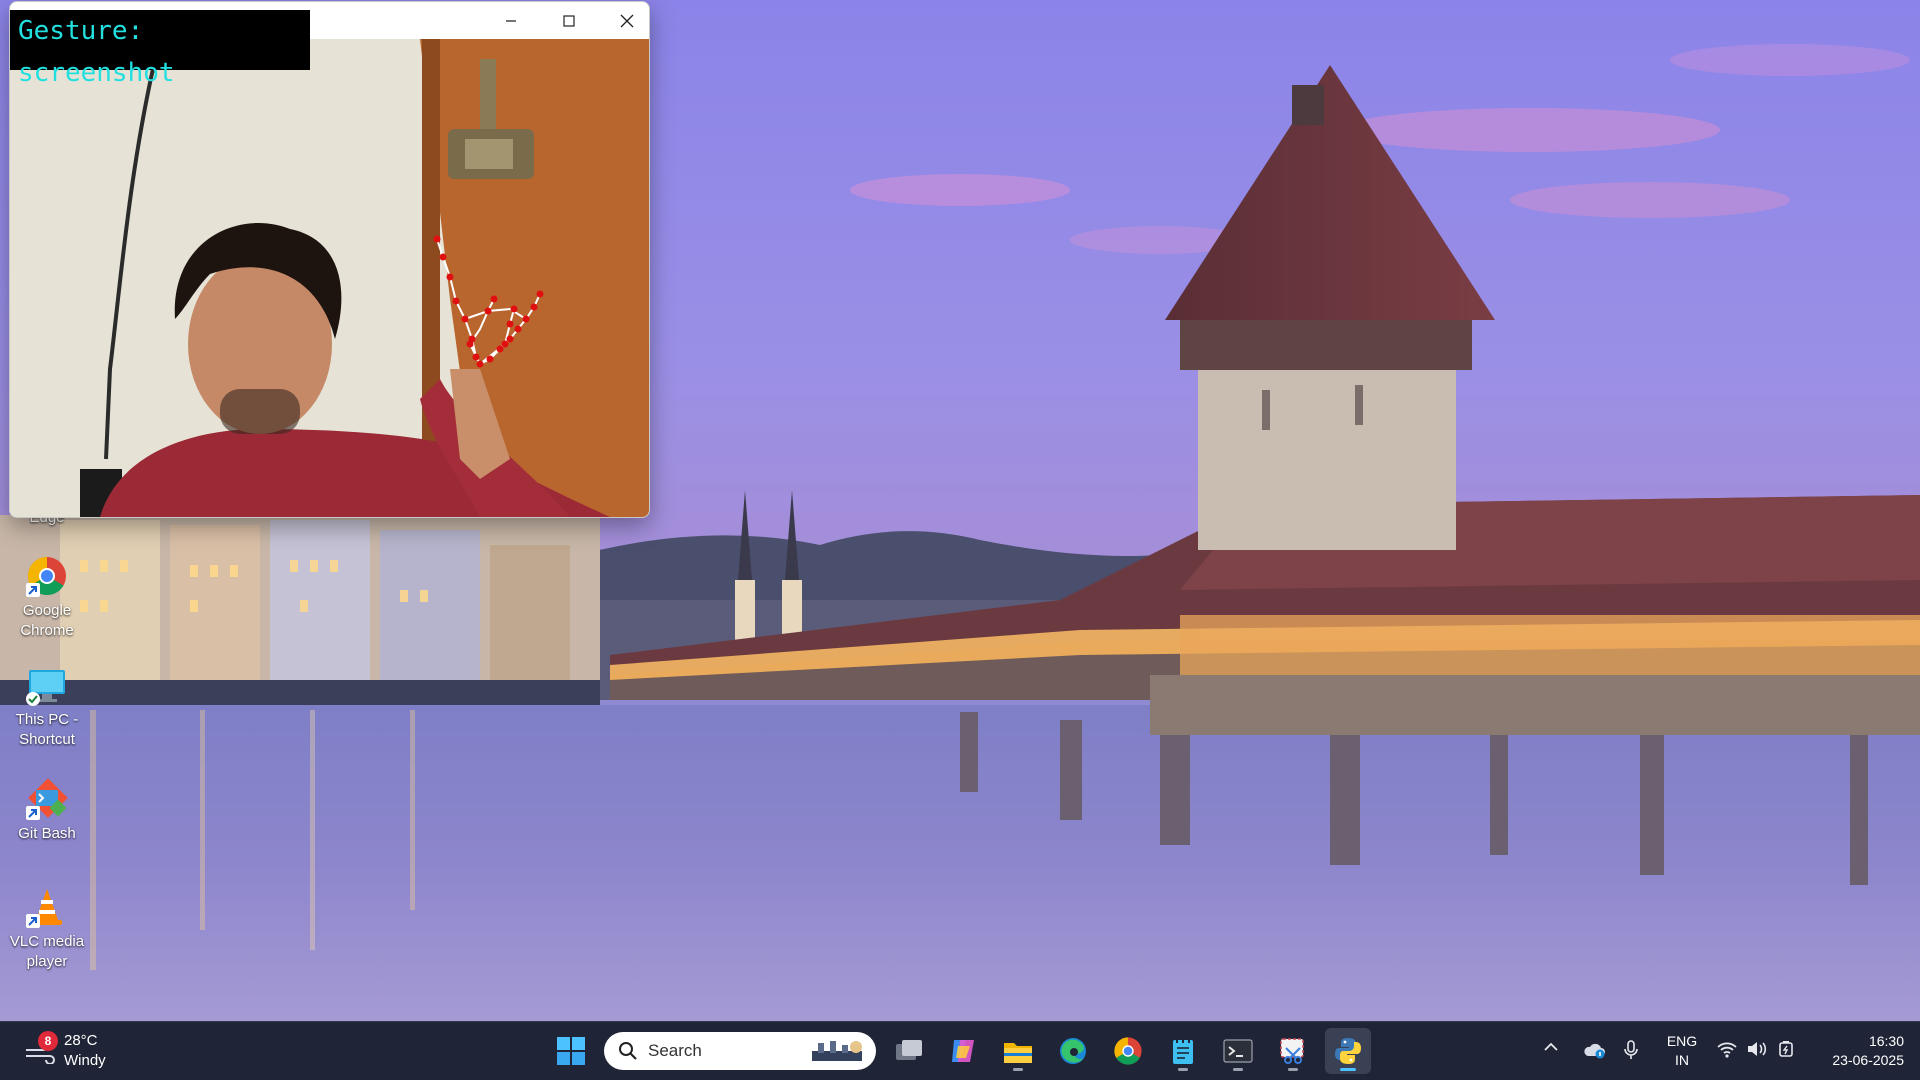  Describe the element at coordinates (675, 1050) in the screenshot. I see `search-placeholder: Search` at that location.